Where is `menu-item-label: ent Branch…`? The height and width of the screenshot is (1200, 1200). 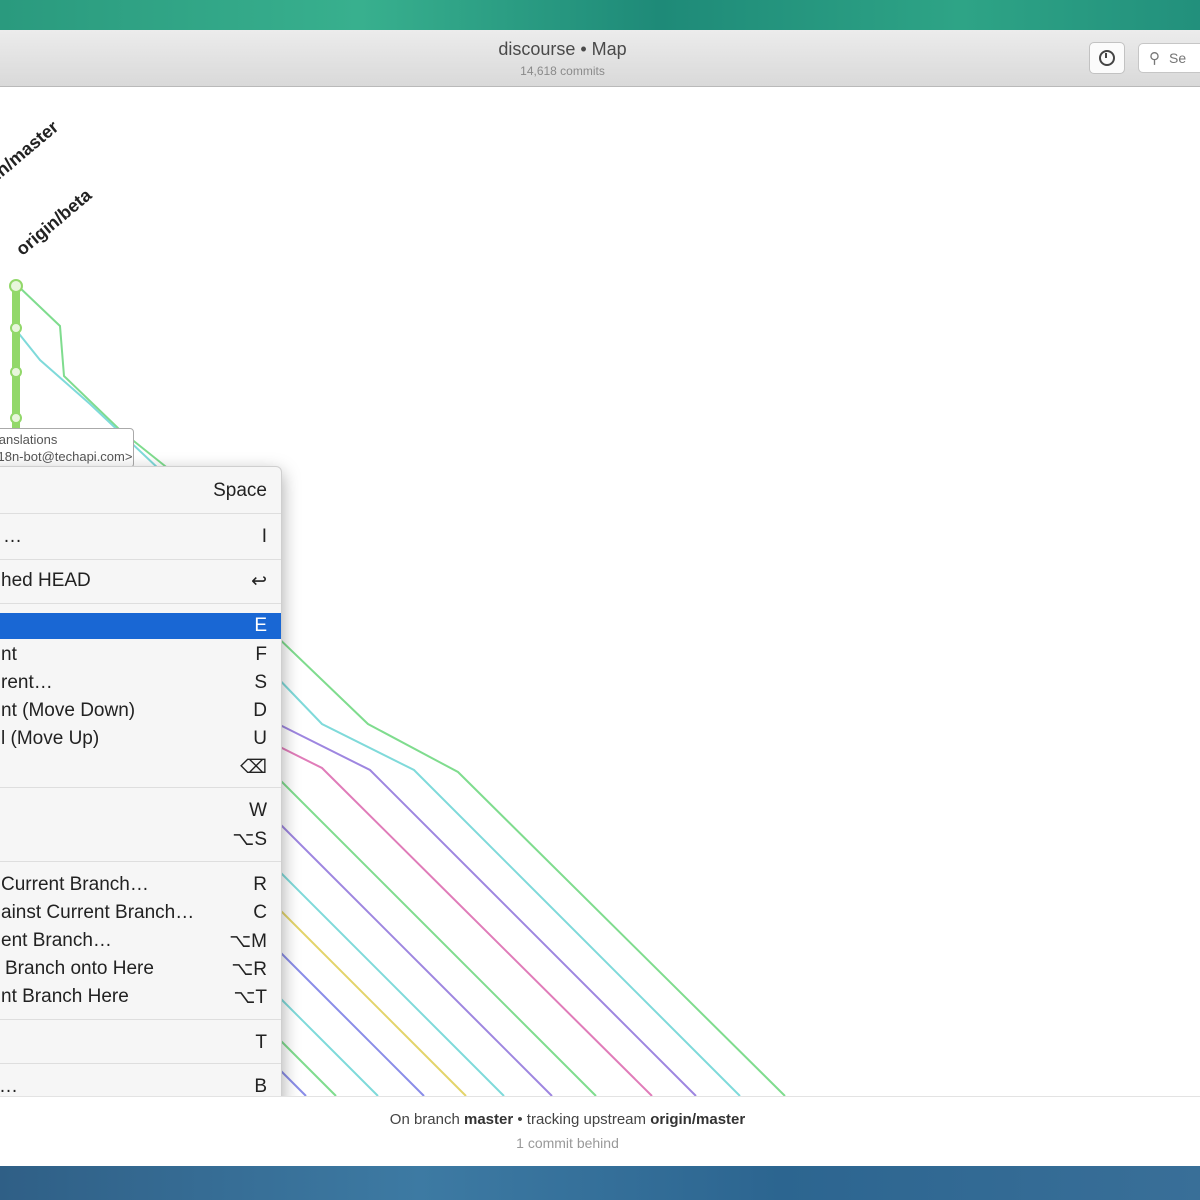 menu-item-label: ent Branch… is located at coordinates (56, 940).